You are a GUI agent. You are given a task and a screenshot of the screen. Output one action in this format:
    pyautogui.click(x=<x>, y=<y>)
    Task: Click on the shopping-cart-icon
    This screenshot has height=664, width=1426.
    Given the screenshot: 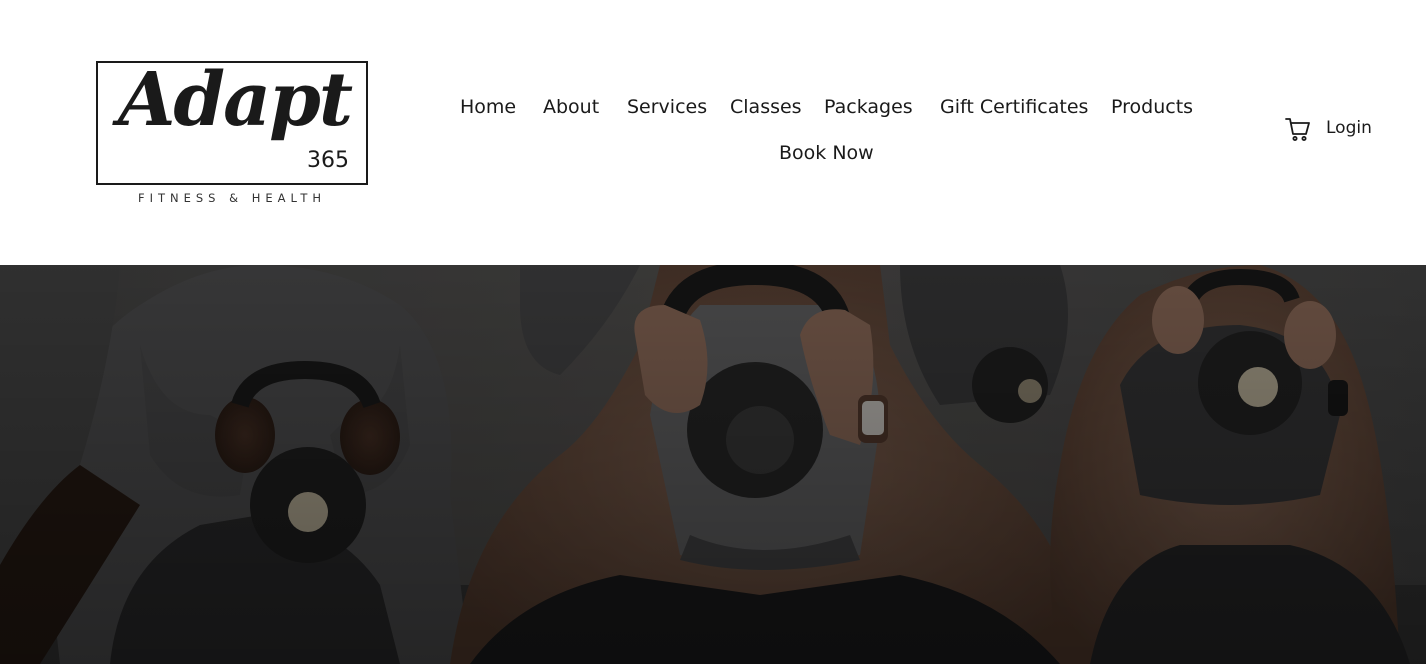 What is the action you would take?
    pyautogui.click(x=1298, y=129)
    